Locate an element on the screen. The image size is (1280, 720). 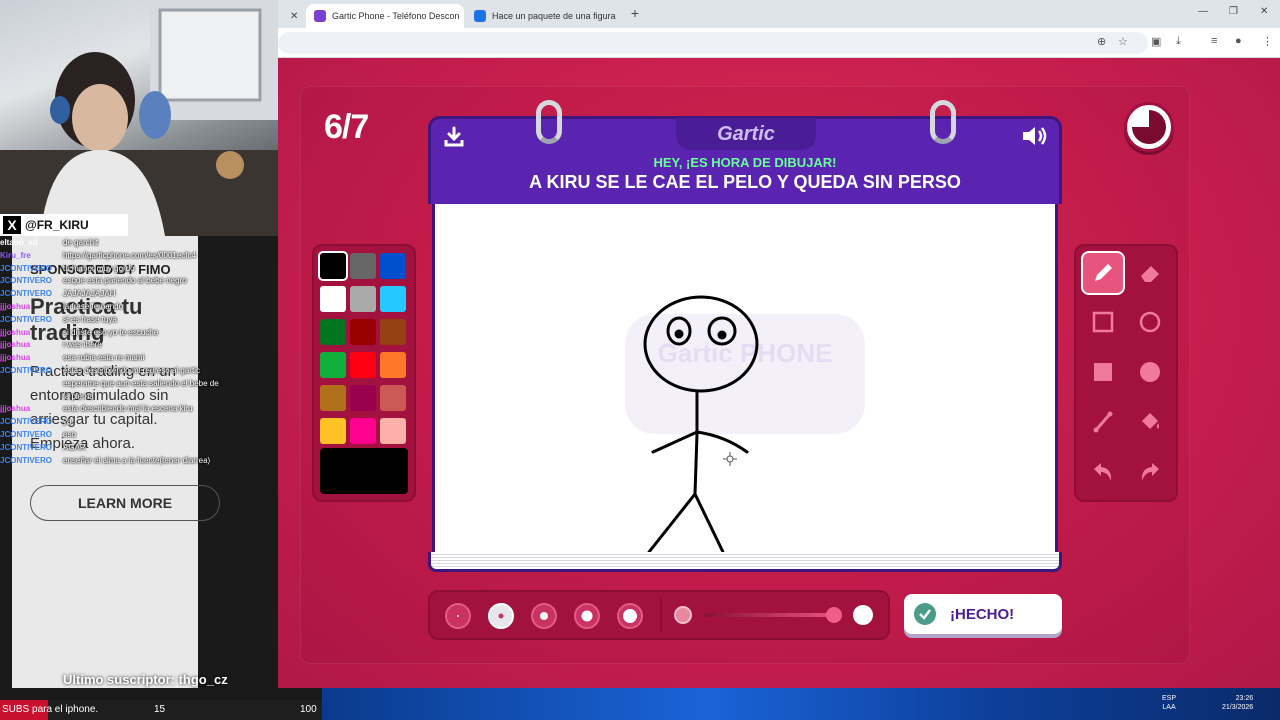
last-sub-name: thgo_cz is located at coordinates (203, 679).